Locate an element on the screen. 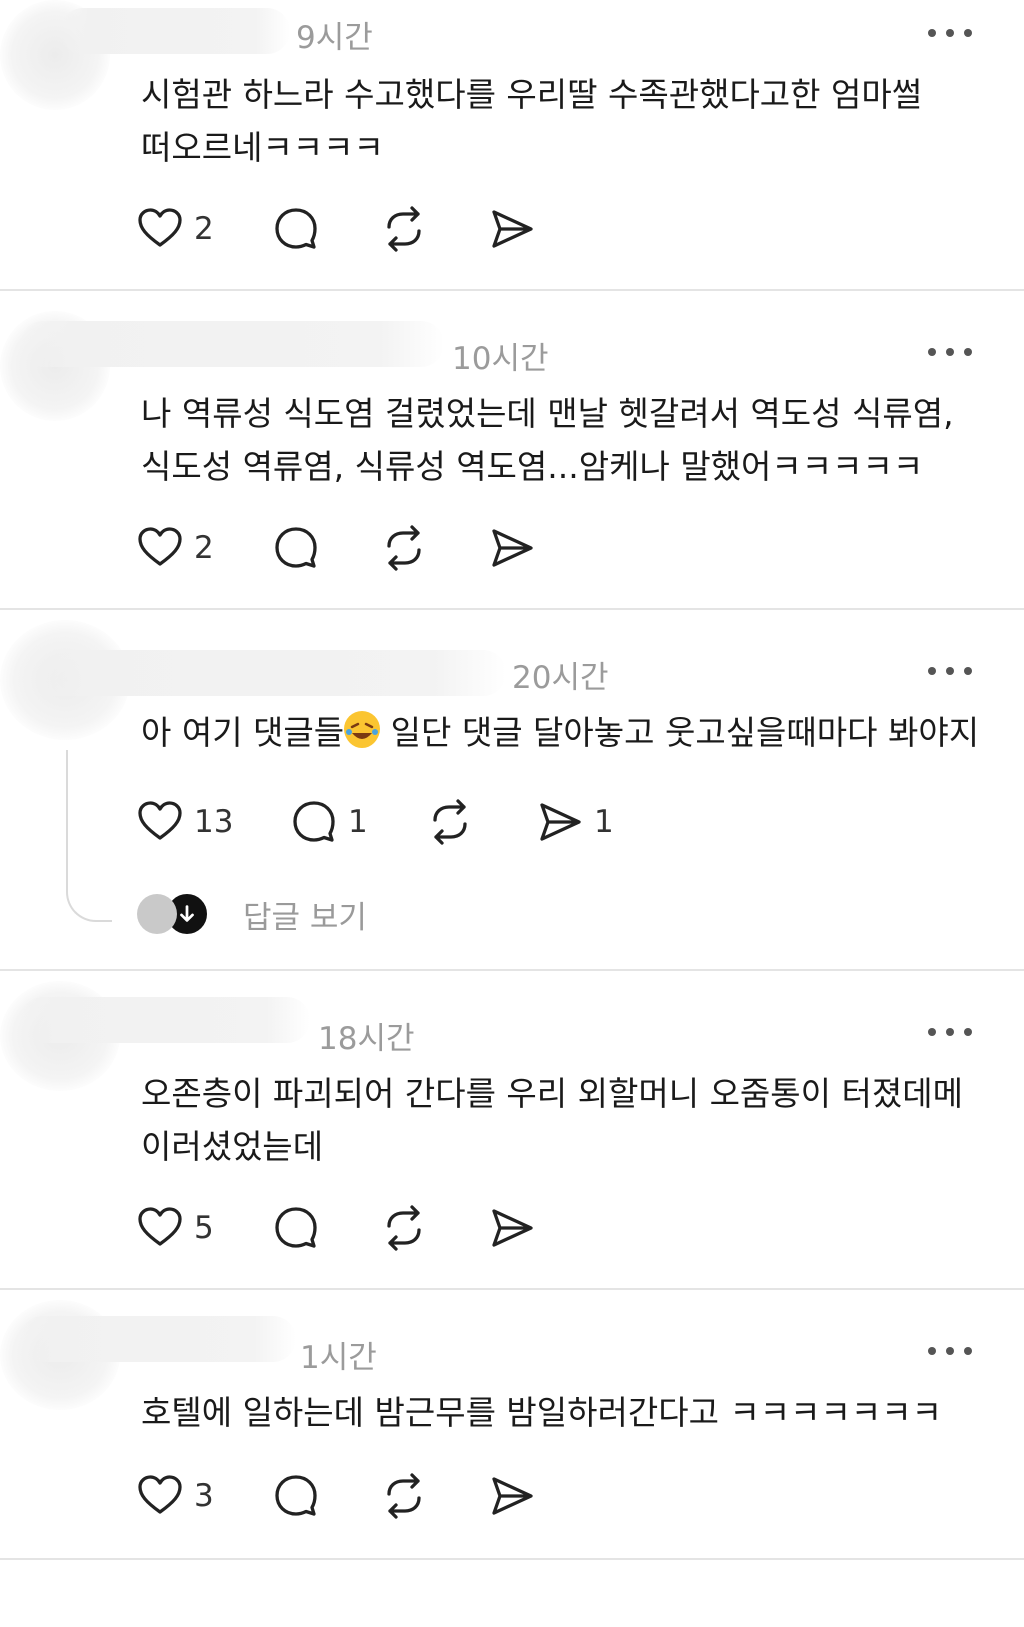 Image resolution: width=1024 pixels, height=1627 pixels. divider is located at coordinates (512, 1559).